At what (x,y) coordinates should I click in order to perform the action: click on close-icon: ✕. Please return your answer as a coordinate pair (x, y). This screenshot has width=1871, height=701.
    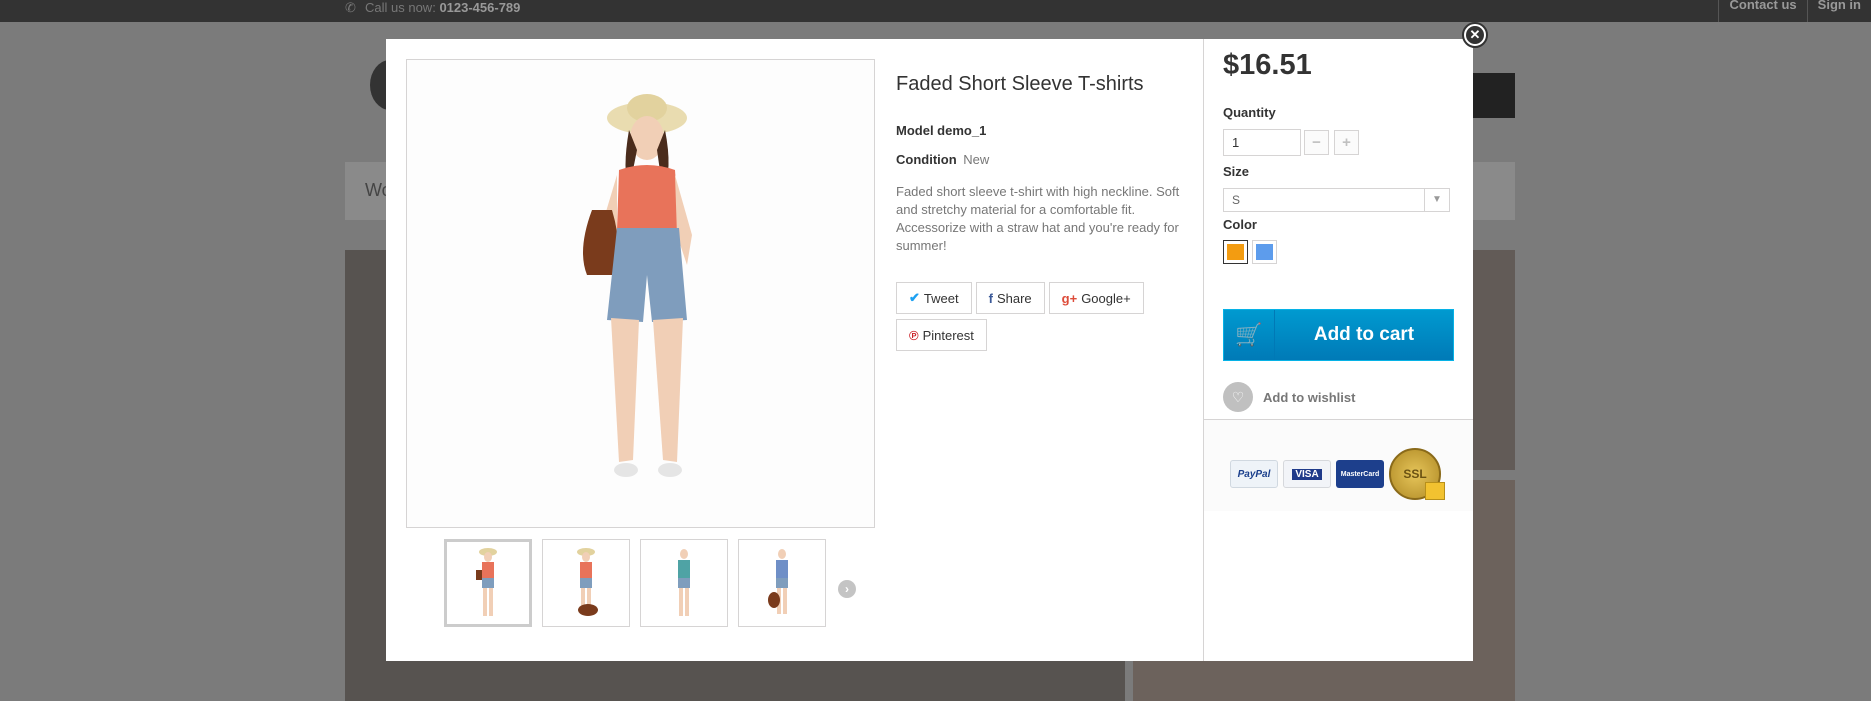
    Looking at the image, I should click on (1475, 35).